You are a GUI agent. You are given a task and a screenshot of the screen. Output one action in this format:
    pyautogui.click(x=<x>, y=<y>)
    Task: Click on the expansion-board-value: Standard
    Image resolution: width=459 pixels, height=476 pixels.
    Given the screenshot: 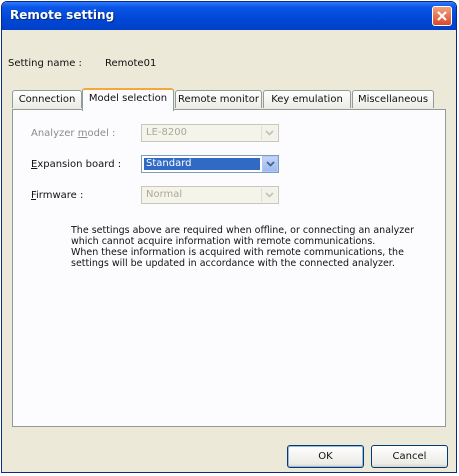 What is the action you would take?
    pyautogui.click(x=202, y=164)
    